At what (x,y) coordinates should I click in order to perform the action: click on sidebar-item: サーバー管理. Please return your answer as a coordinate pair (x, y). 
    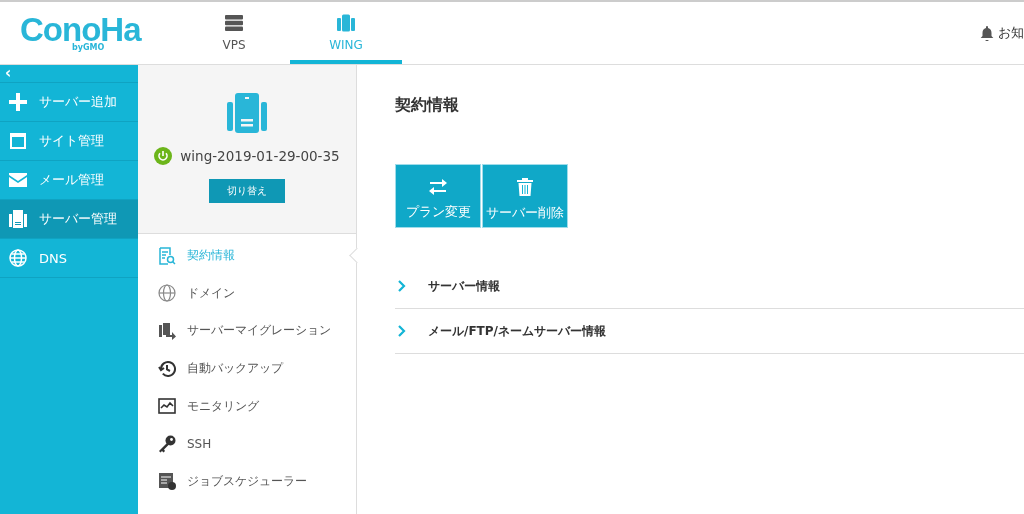
    Looking at the image, I should click on (69, 219).